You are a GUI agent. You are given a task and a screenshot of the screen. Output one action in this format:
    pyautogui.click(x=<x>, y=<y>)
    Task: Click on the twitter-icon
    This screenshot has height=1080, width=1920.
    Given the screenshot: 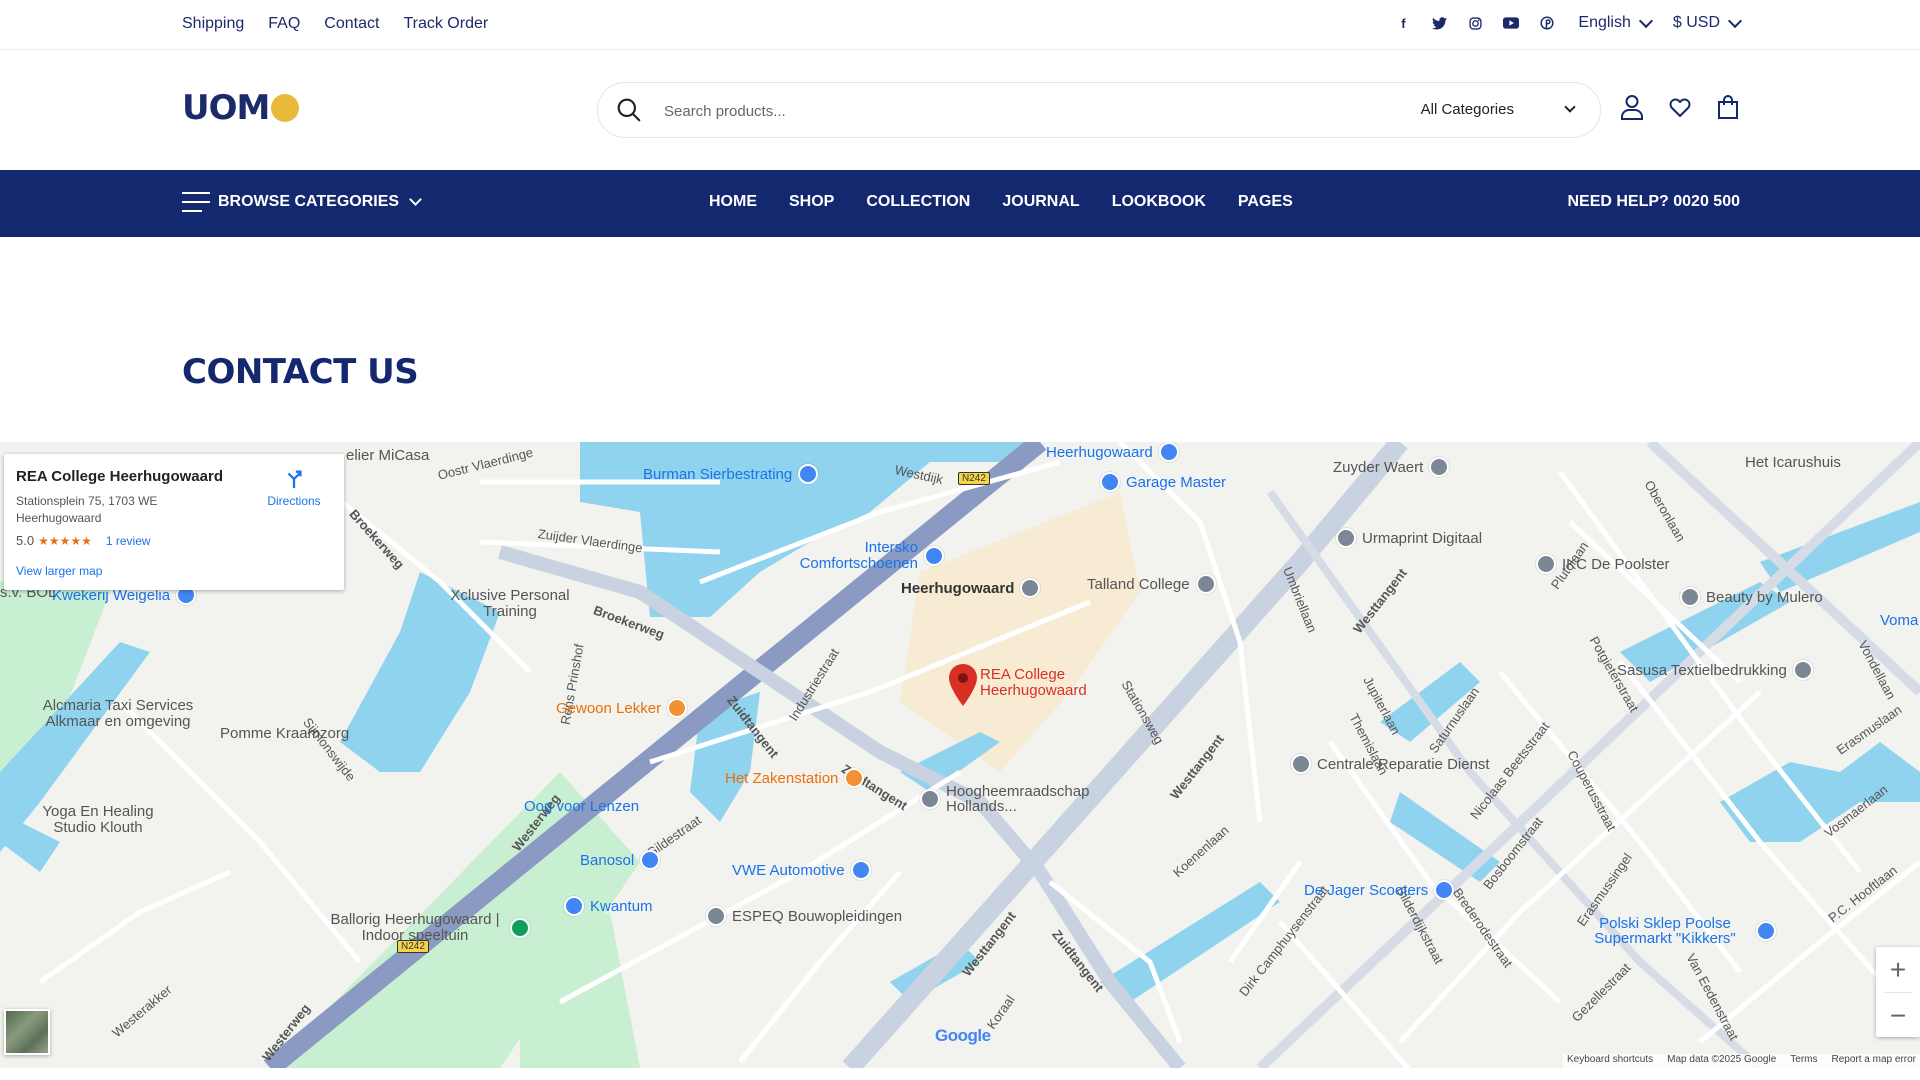 What is the action you would take?
    pyautogui.click(x=1439, y=23)
    